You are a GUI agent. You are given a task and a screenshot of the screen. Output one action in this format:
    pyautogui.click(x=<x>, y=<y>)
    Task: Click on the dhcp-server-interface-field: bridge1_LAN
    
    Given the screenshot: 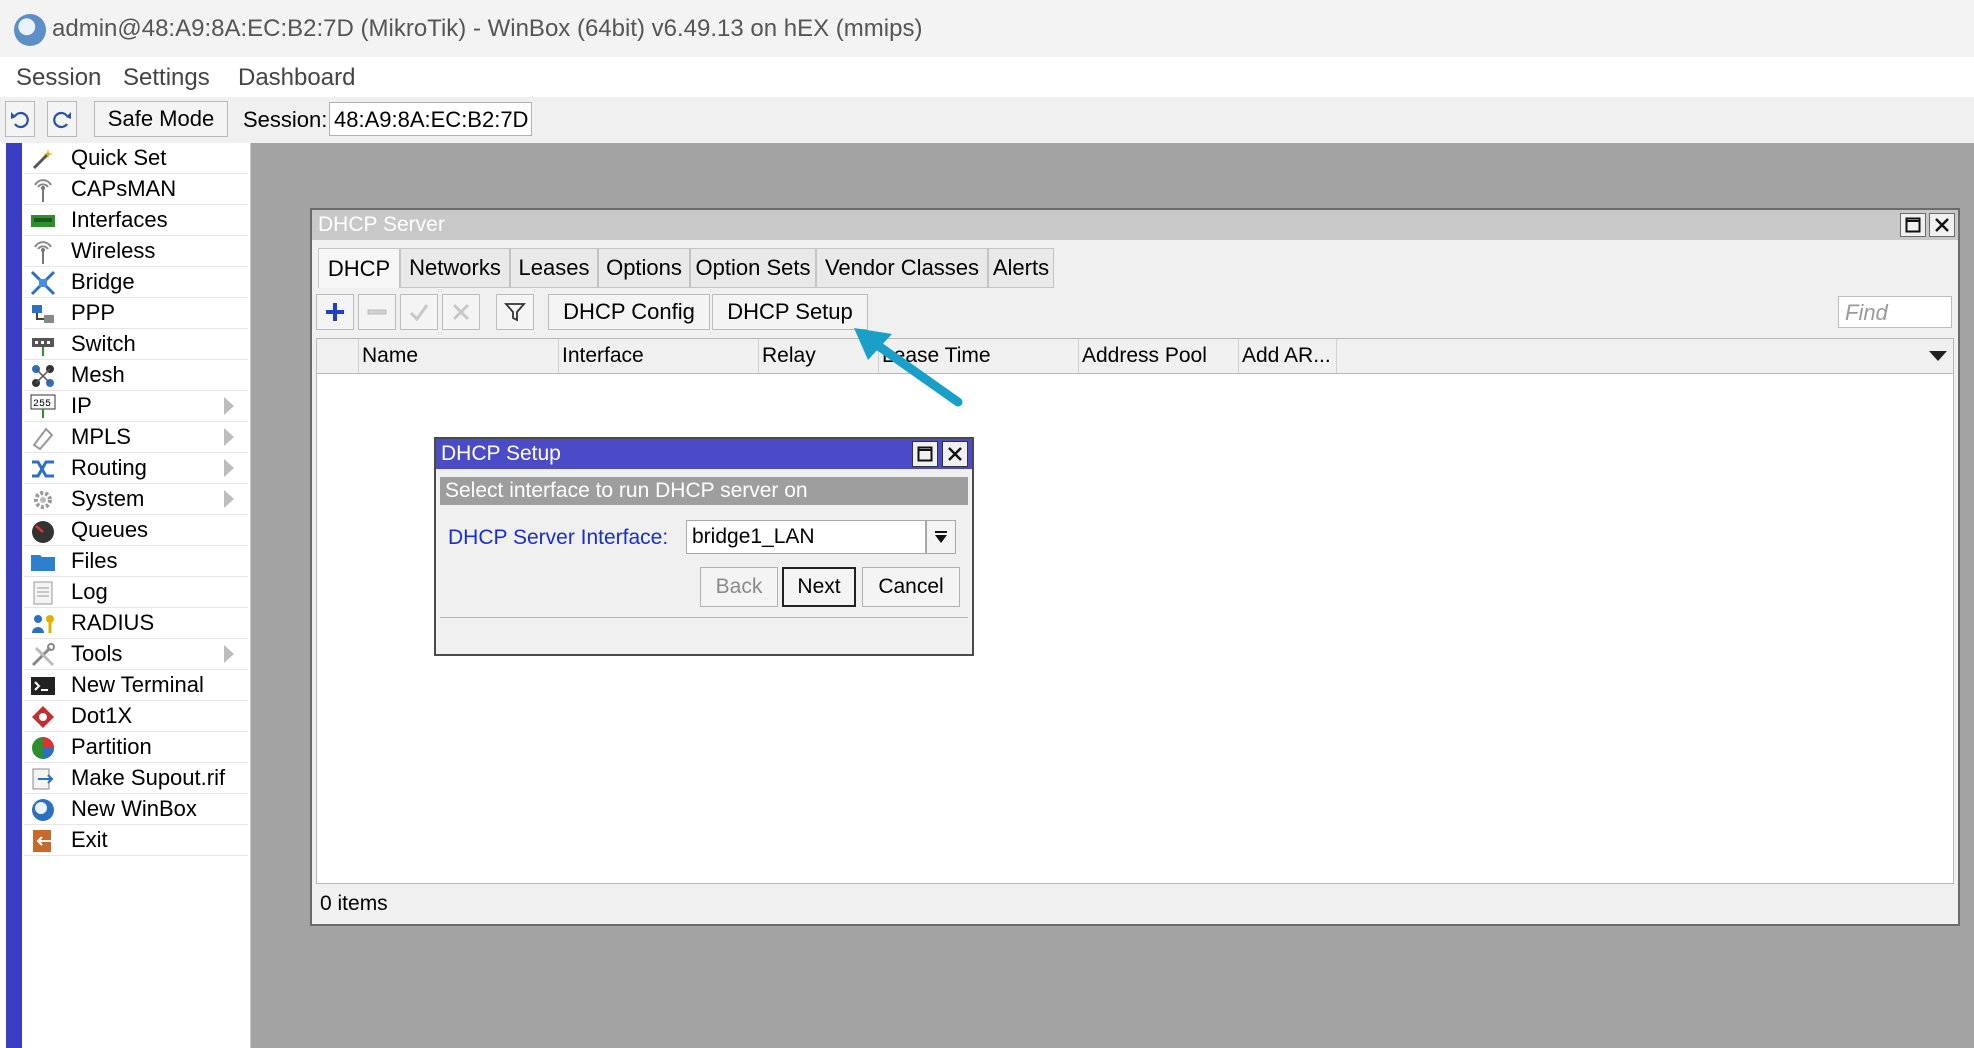 What is the action you would take?
    pyautogui.click(x=806, y=537)
    